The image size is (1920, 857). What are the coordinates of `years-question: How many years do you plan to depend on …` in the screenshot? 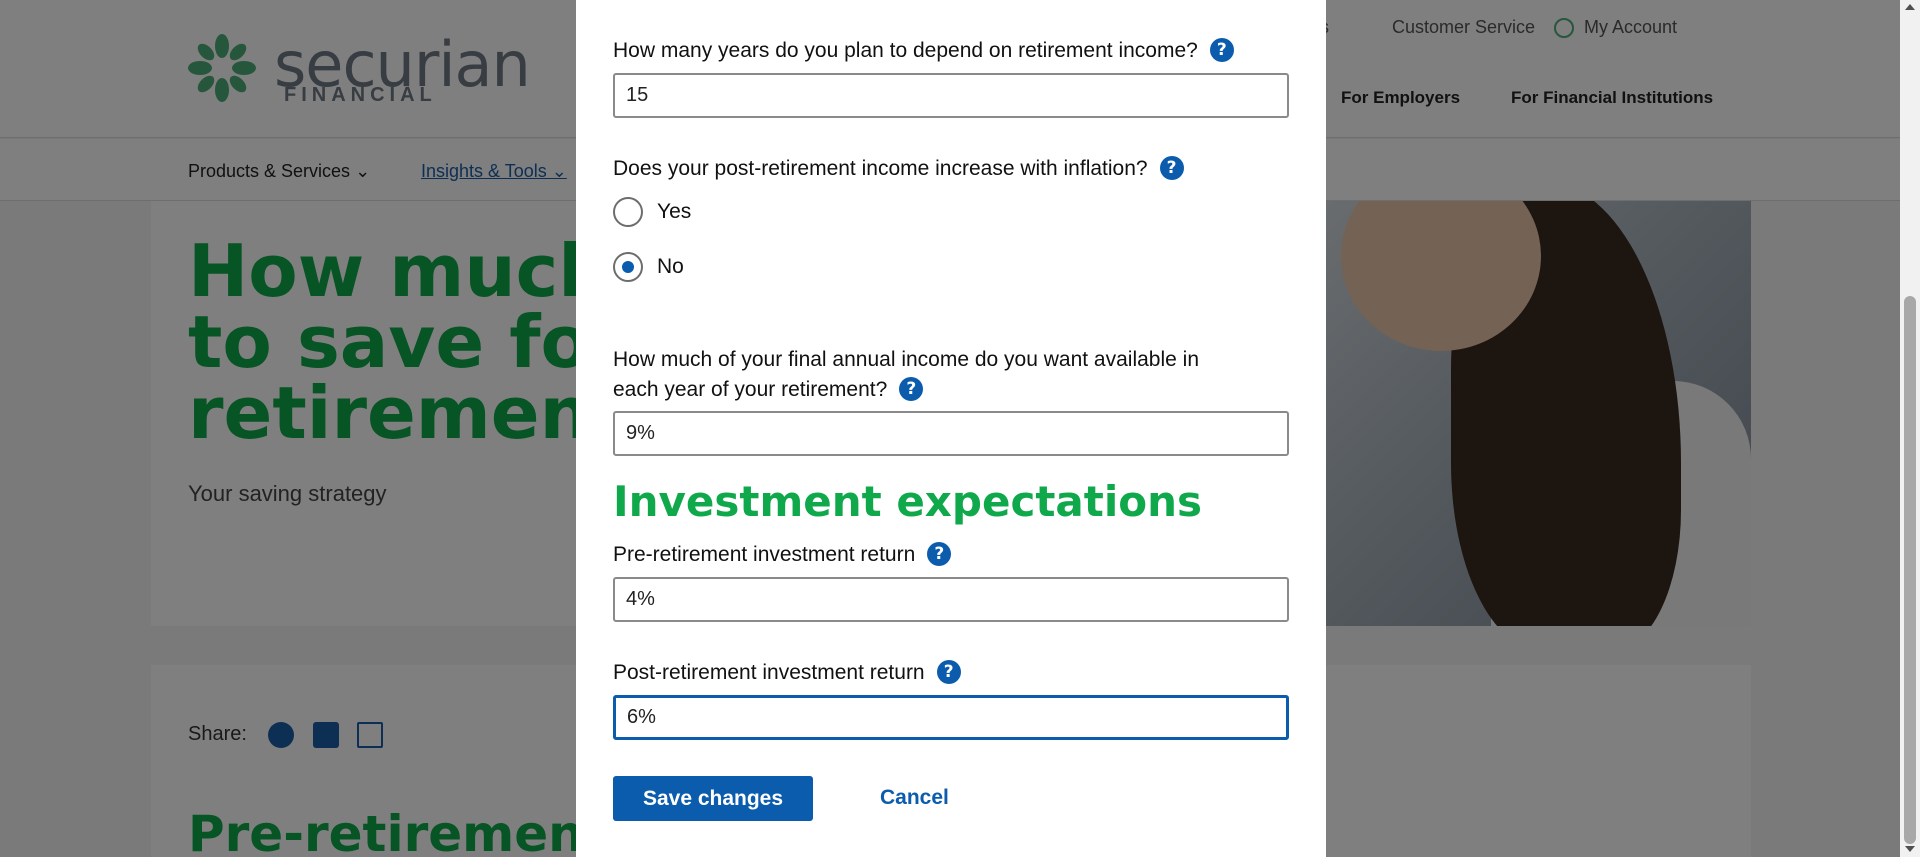 It's located at (923, 51).